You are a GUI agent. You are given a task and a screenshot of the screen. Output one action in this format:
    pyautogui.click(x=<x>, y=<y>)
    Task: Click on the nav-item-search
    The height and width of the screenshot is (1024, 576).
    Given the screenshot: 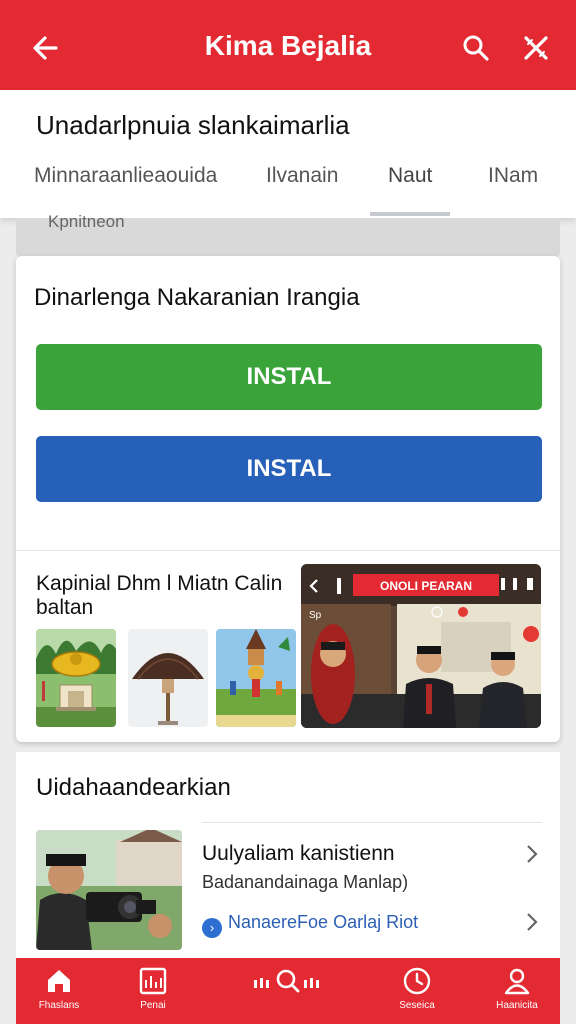 What is the action you would take?
    pyautogui.click(x=287, y=983)
    